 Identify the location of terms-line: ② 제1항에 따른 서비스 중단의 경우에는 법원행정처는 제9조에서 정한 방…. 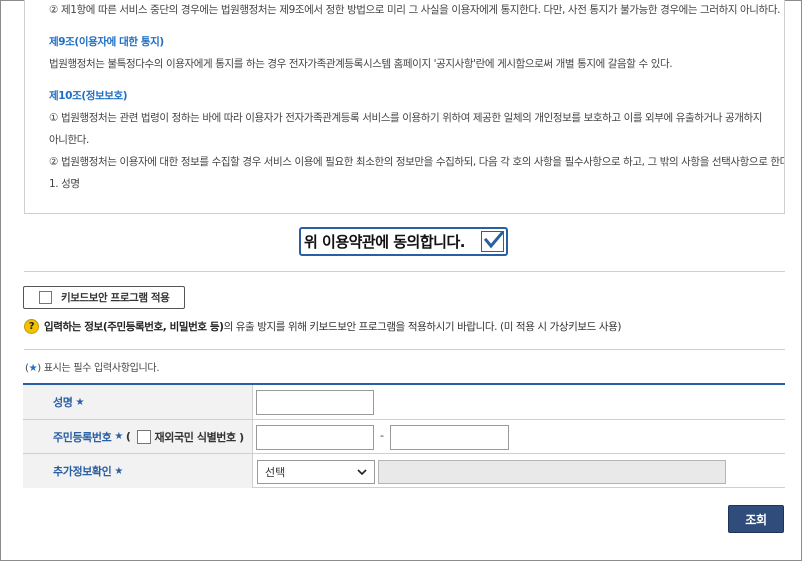
(415, 10).